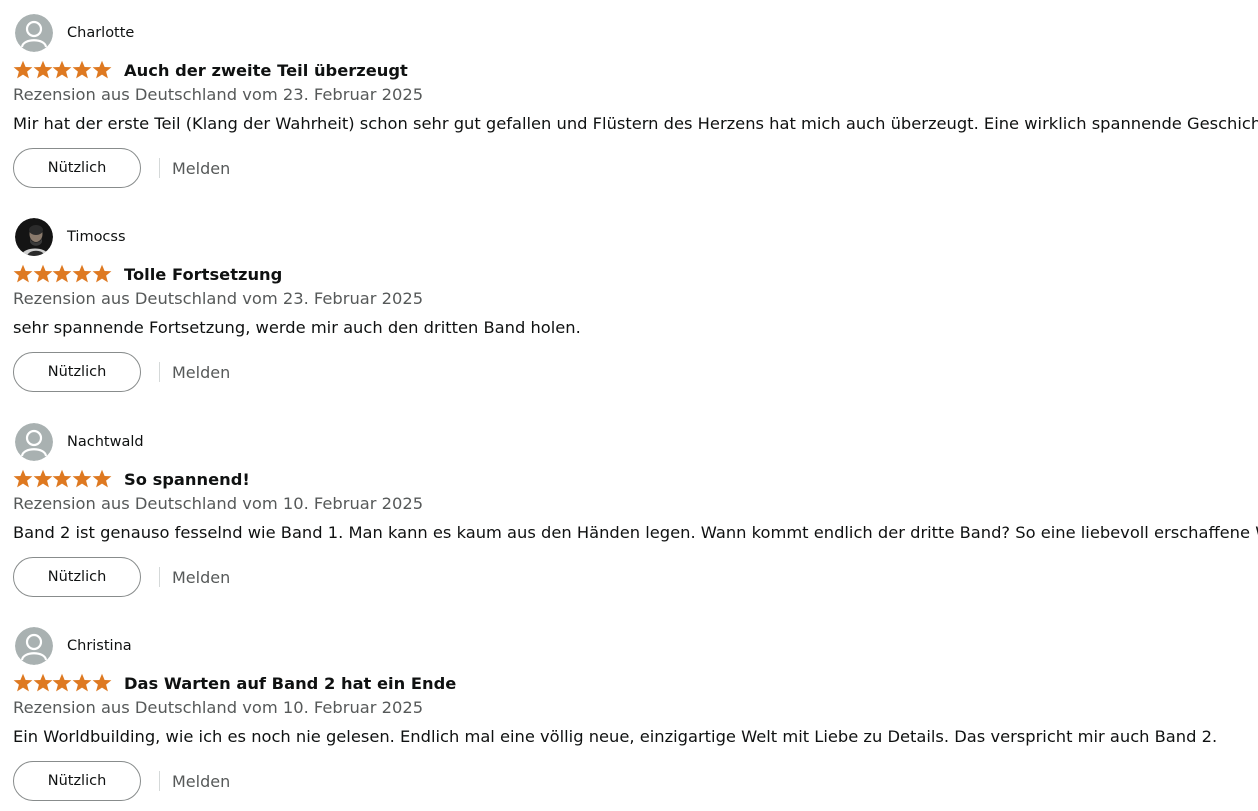 Image resolution: width=1258 pixels, height=811 pixels. What do you see at coordinates (290, 683) in the screenshot?
I see `review-title: Das Warten auf Band 2 hat ein Ende` at bounding box center [290, 683].